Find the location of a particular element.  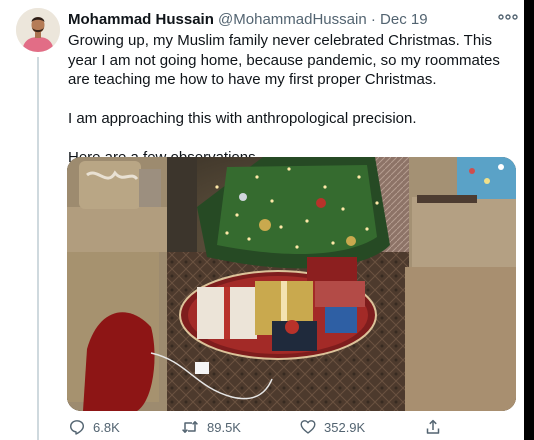

share-icon is located at coordinates (433, 426).